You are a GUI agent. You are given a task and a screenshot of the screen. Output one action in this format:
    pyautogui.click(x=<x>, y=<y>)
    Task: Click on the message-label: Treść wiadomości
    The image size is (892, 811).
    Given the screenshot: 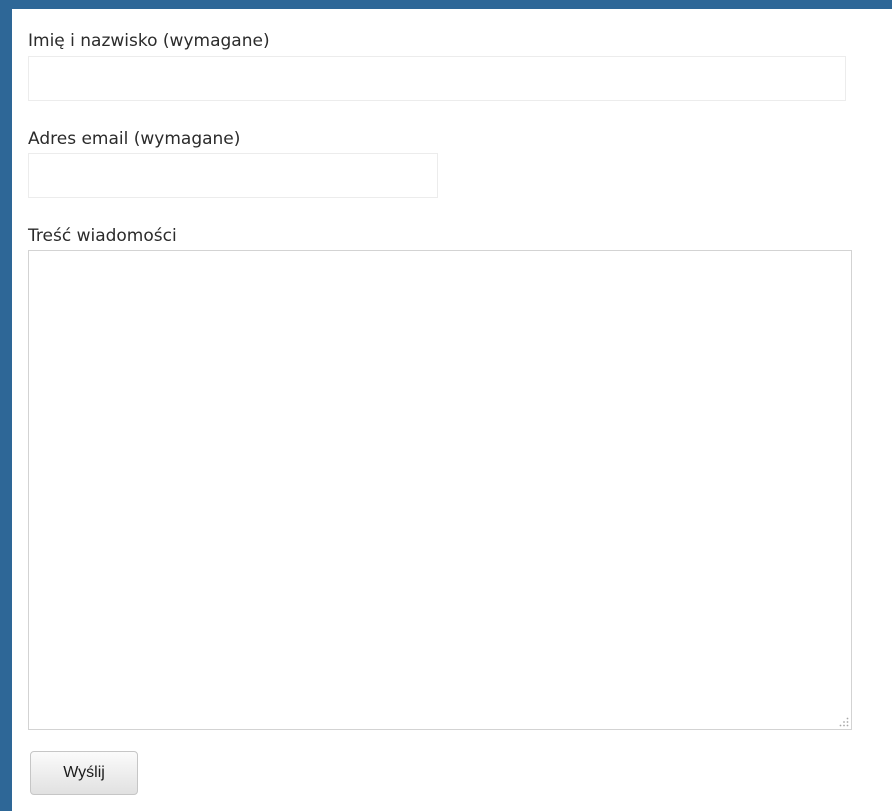 What is the action you would take?
    pyautogui.click(x=102, y=236)
    